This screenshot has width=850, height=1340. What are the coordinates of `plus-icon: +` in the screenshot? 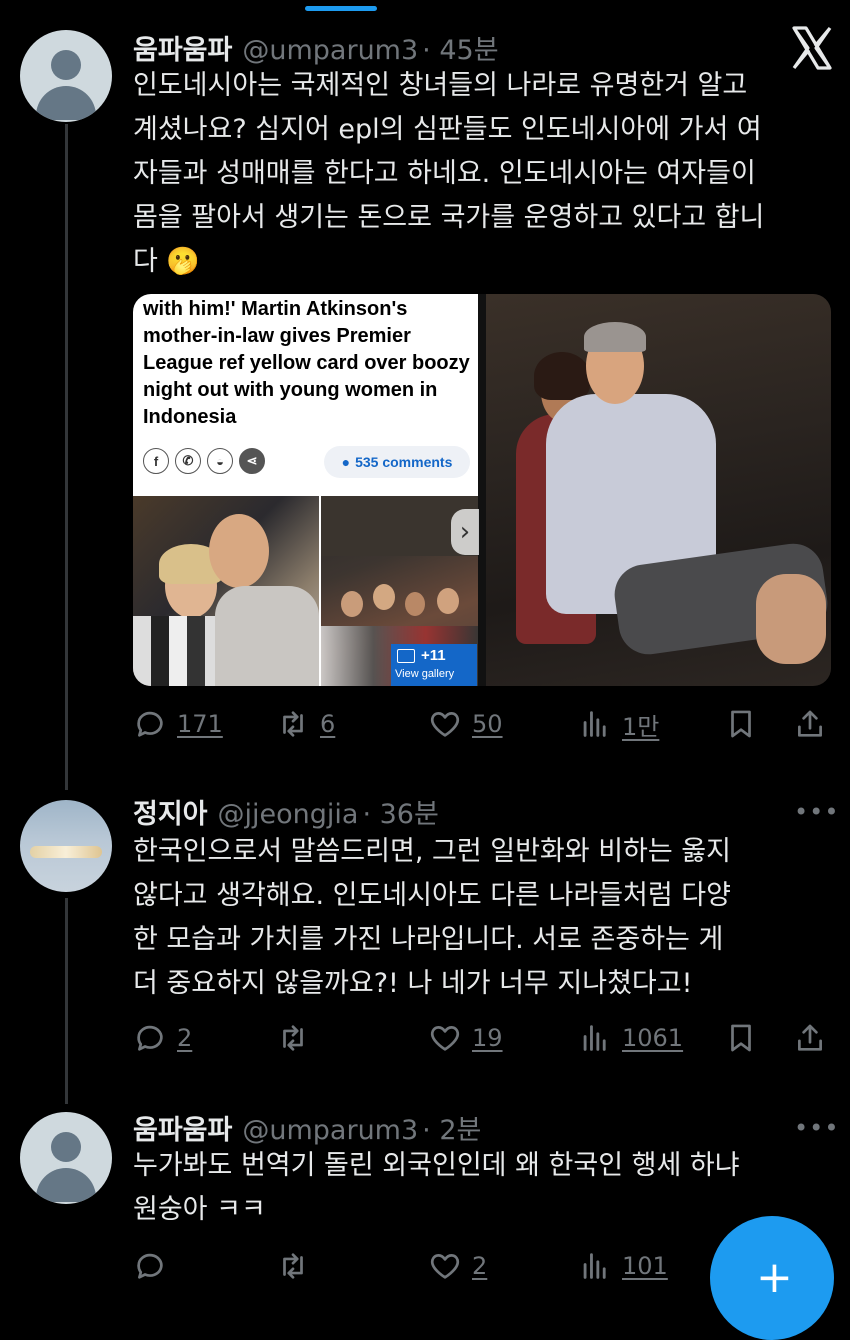 It's located at (774, 1277).